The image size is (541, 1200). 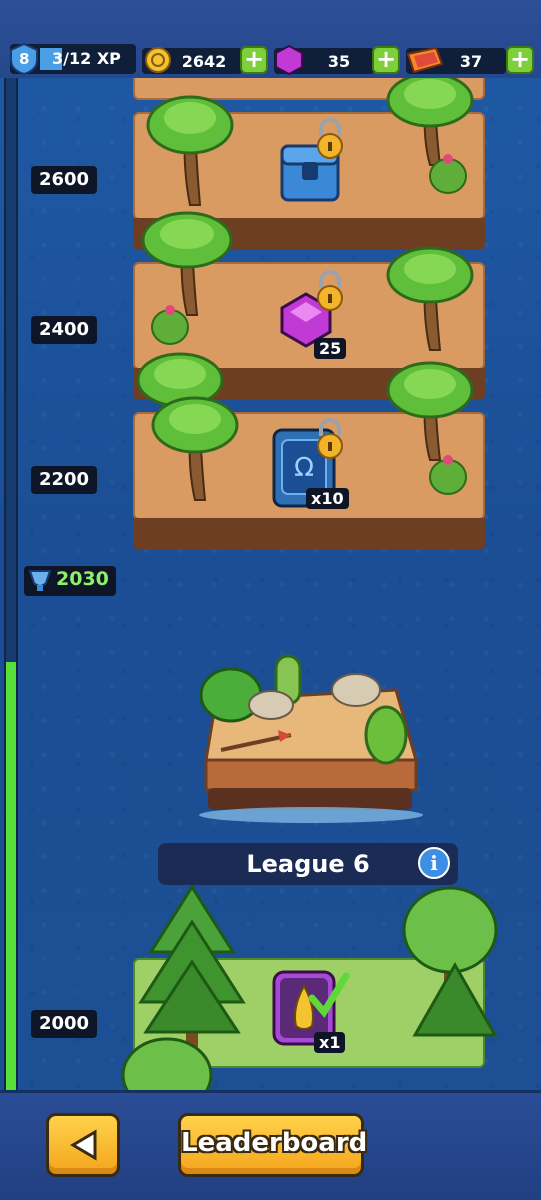 I want to click on tree-icon, so click(x=450, y=961).